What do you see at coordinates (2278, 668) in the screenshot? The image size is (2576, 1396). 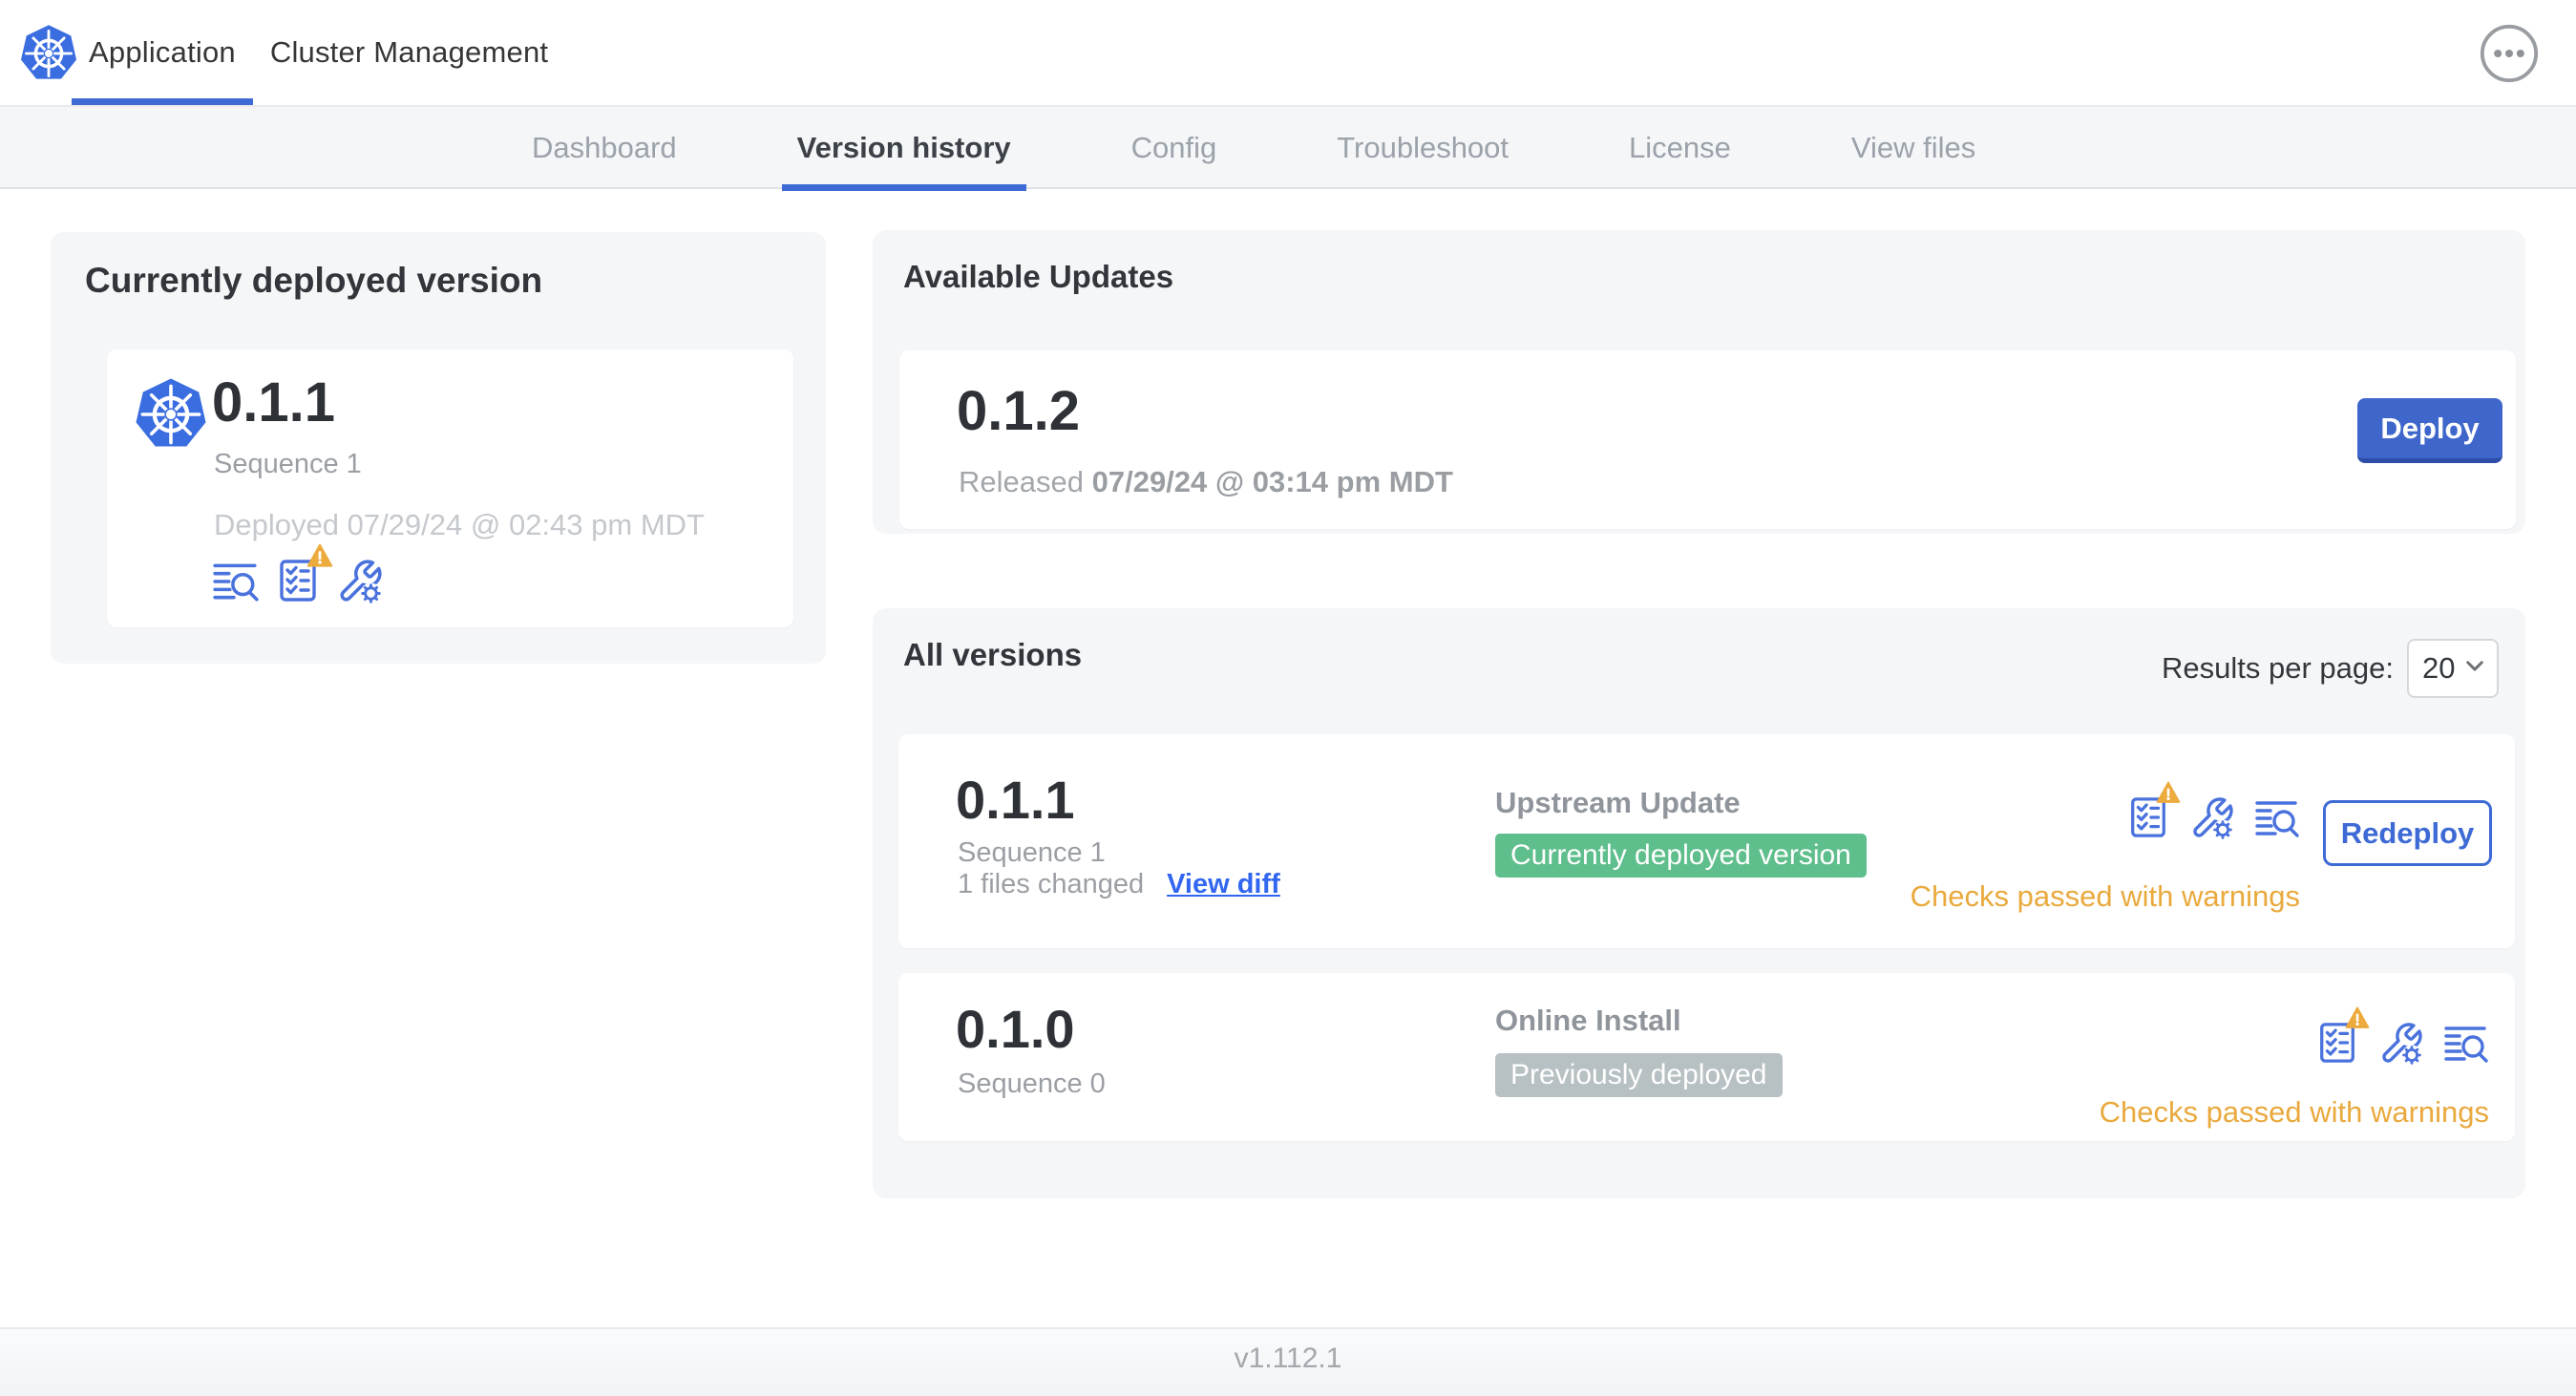 I see `results-per-page-label: Results per page:` at bounding box center [2278, 668].